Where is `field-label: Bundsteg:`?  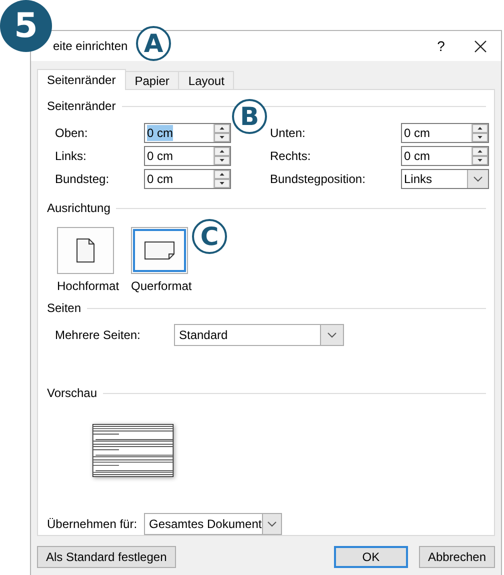 field-label: Bundsteg: is located at coordinates (82, 179).